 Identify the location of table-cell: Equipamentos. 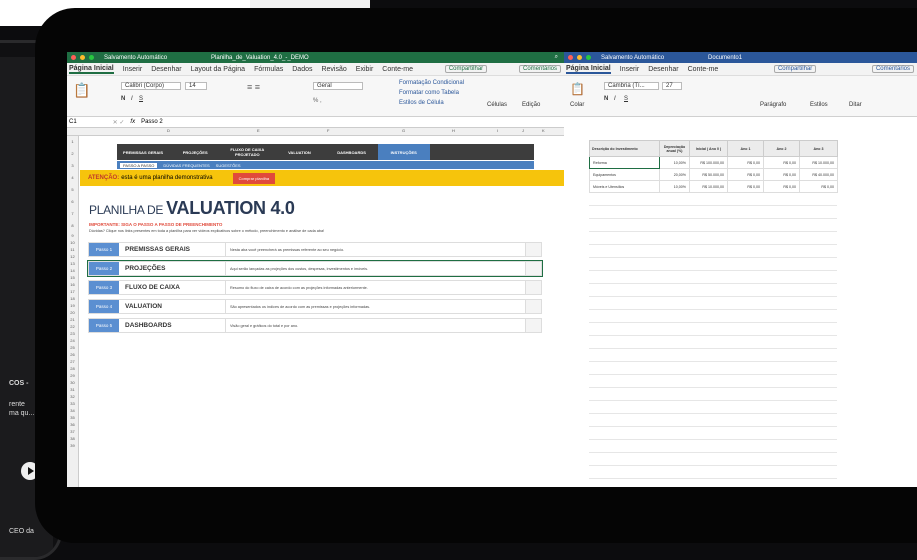
(624, 174).